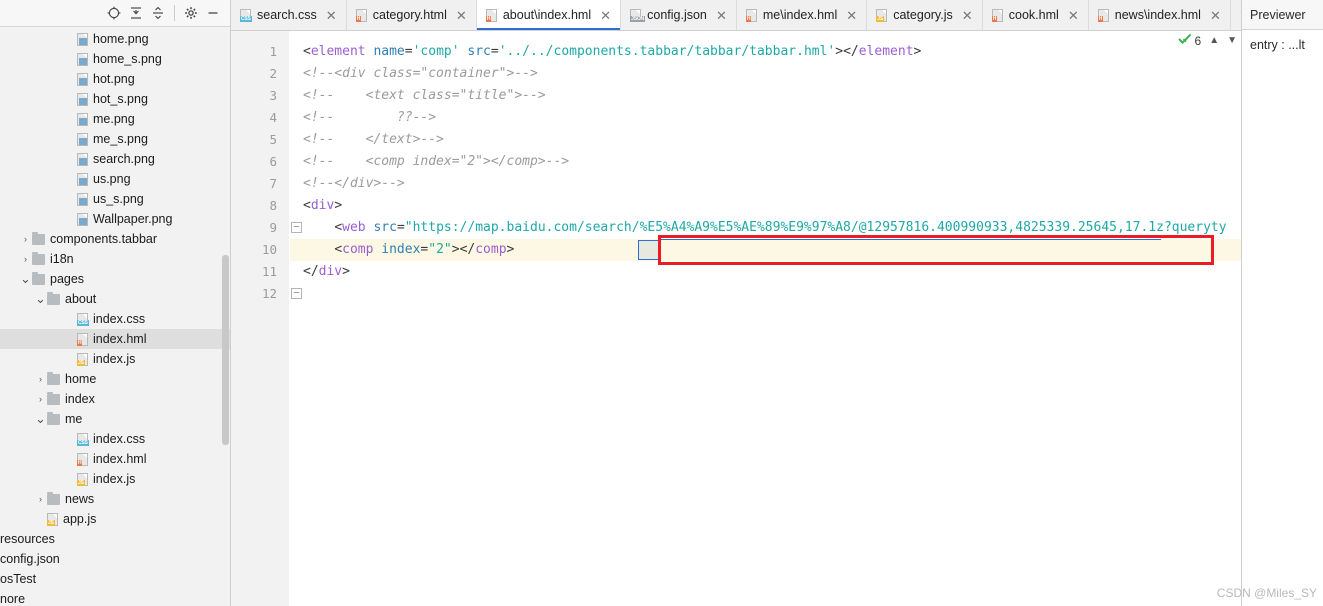 The image size is (1323, 606). I want to click on code-line, so click(772, 294).